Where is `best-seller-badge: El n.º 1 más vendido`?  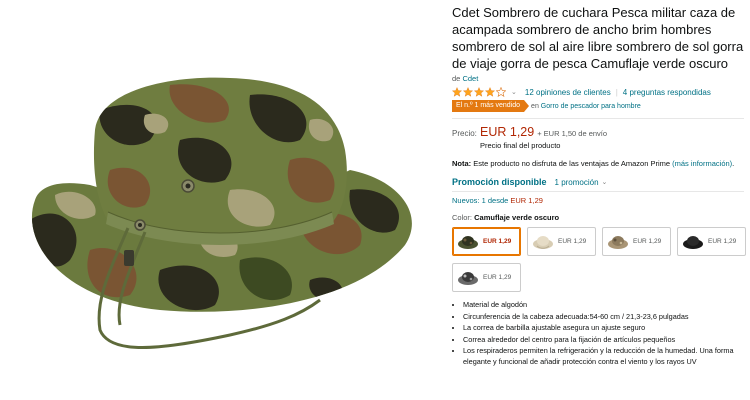
best-seller-badge: El n.º 1 más vendido is located at coordinates (491, 106).